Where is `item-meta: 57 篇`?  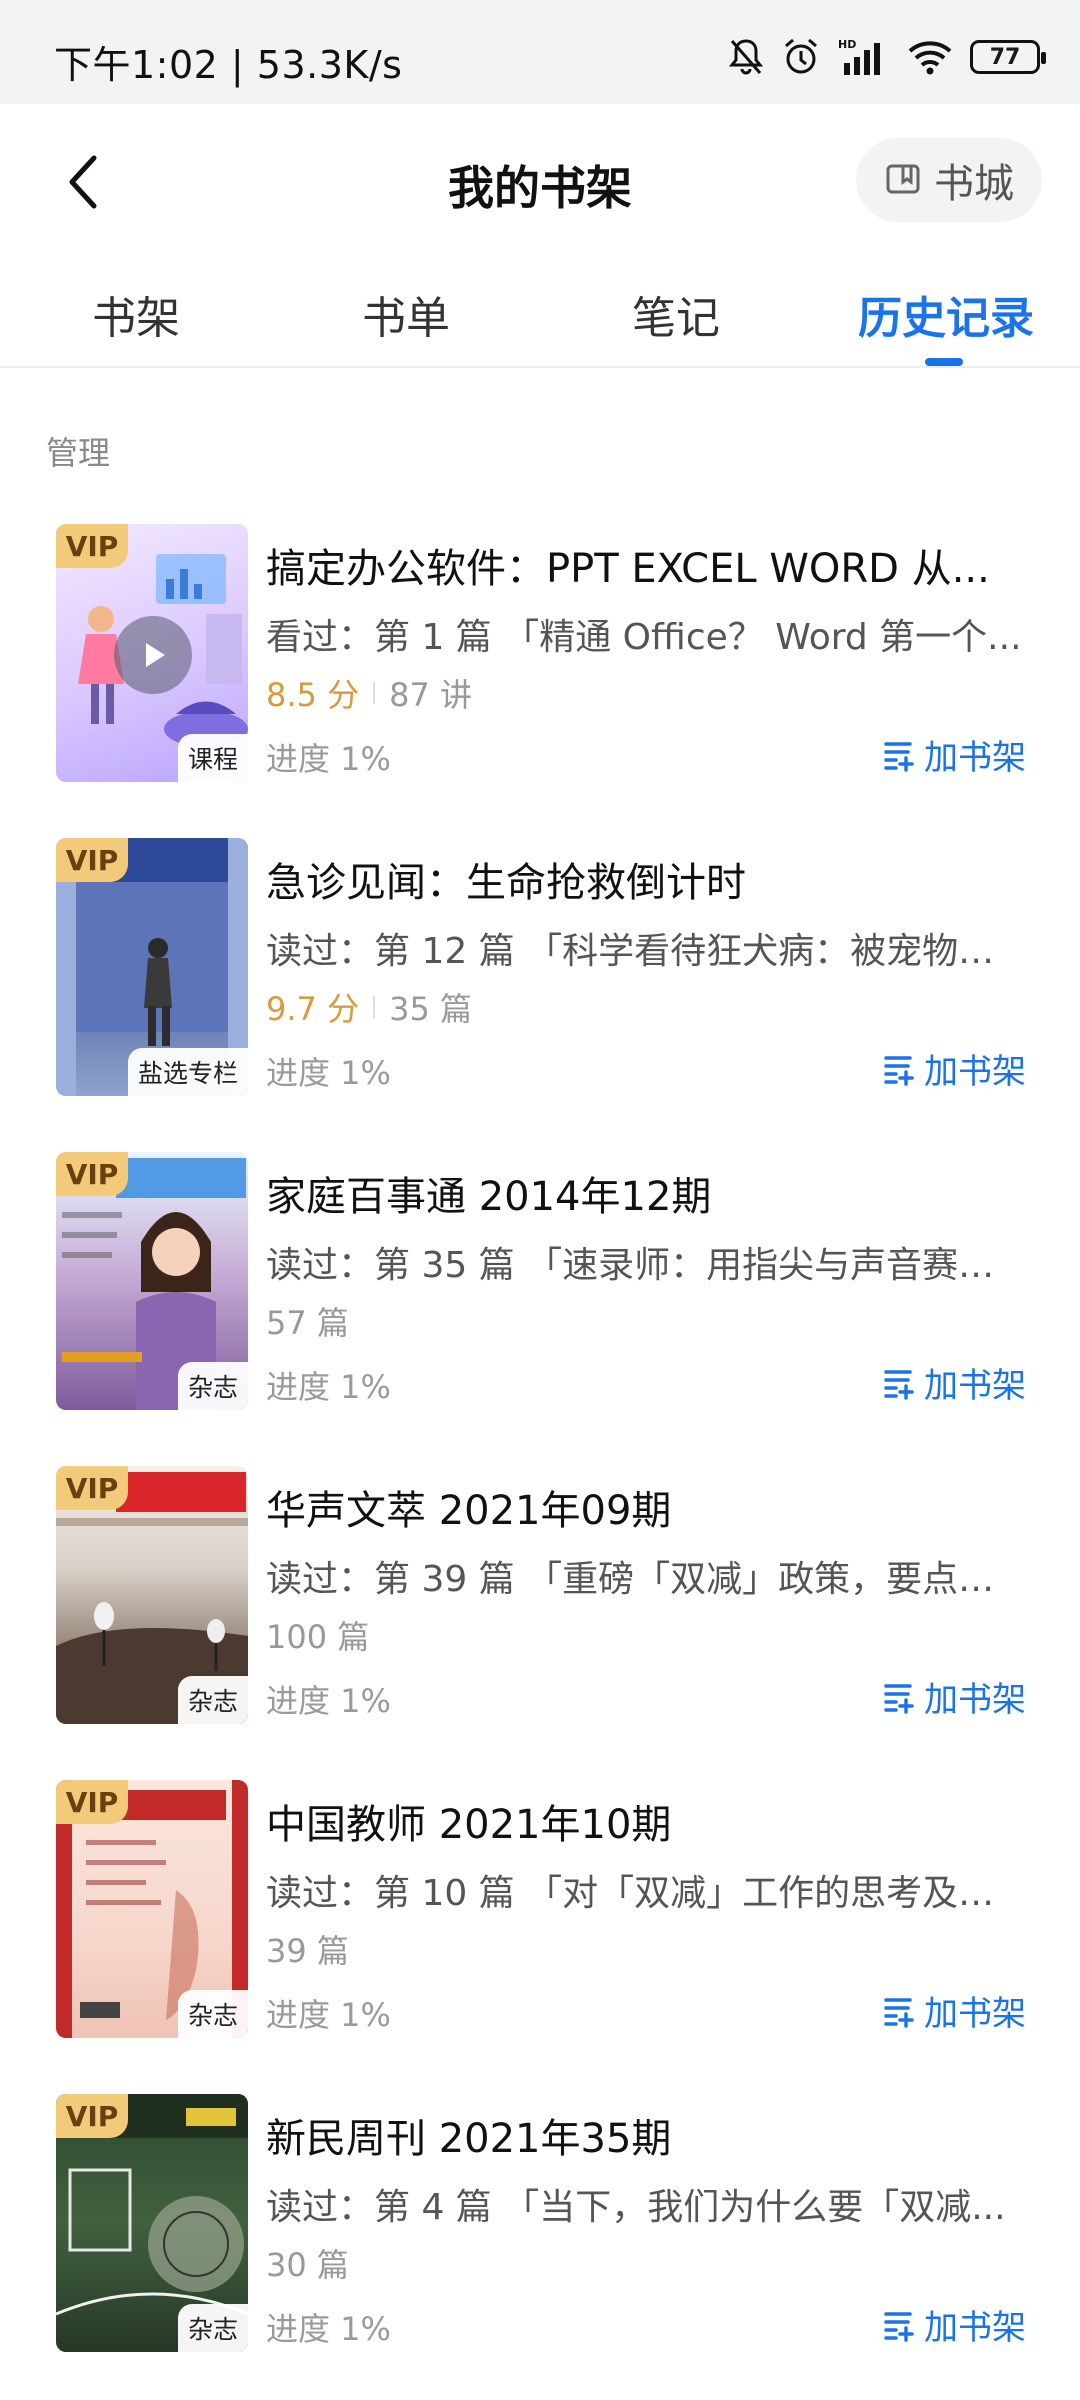
item-meta: 57 篇 is located at coordinates (307, 1321).